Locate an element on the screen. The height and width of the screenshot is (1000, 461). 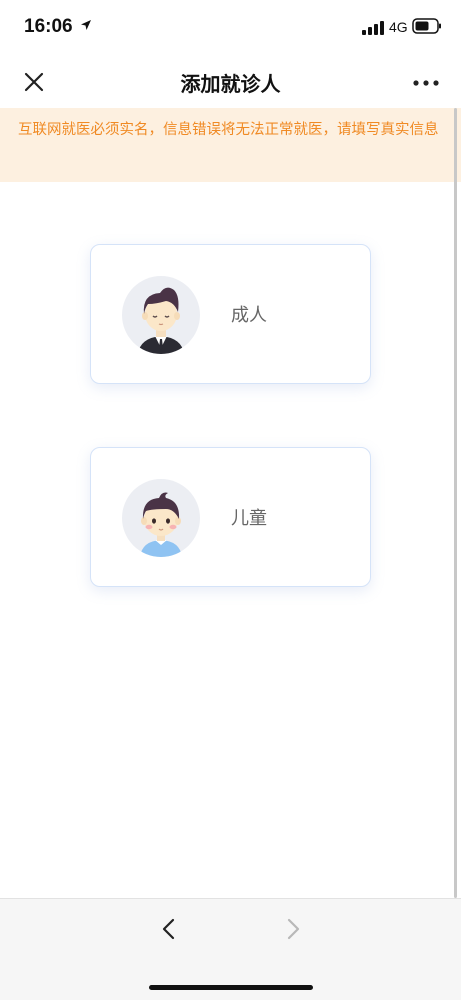
location-arrow-icon is located at coordinates (86, 25).